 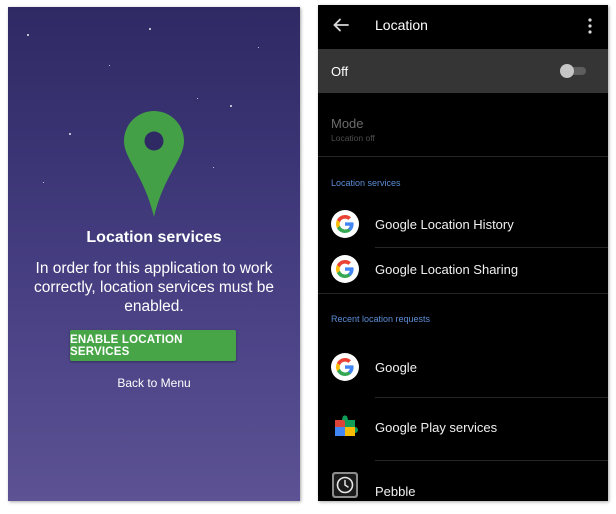 What do you see at coordinates (347, 123) in the screenshot?
I see `mode-title: Mode` at bounding box center [347, 123].